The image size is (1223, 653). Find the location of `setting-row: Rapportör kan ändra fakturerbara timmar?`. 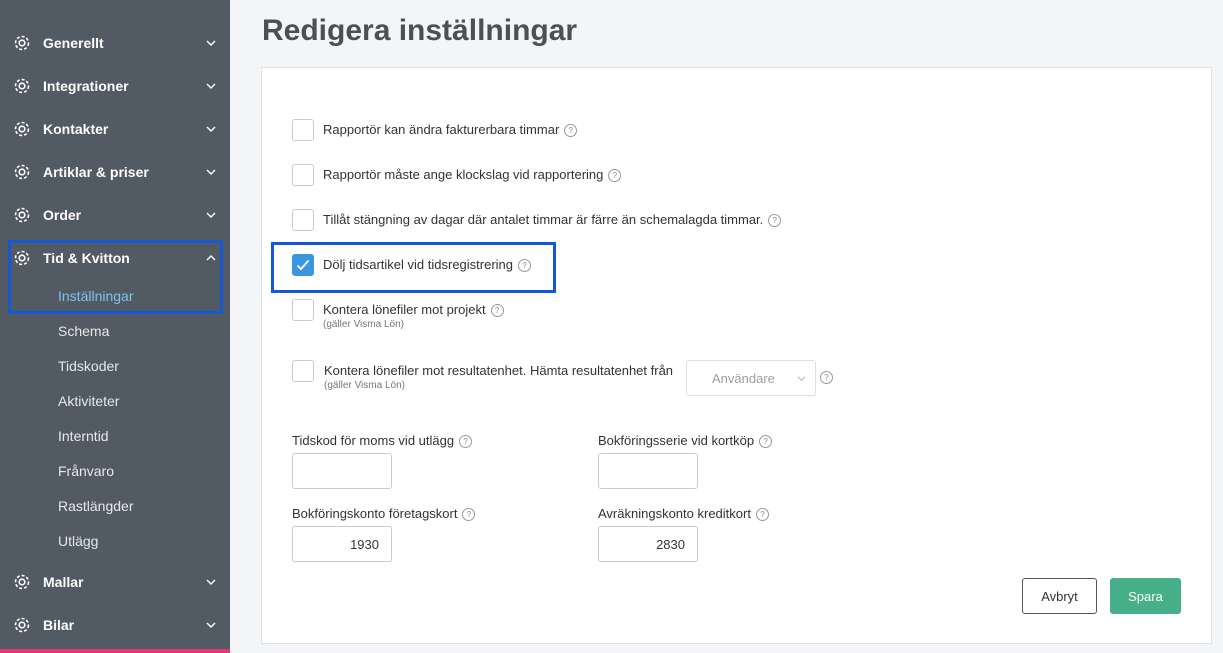

setting-row: Rapportör kan ändra fakturerbara timmar? is located at coordinates (435, 130).